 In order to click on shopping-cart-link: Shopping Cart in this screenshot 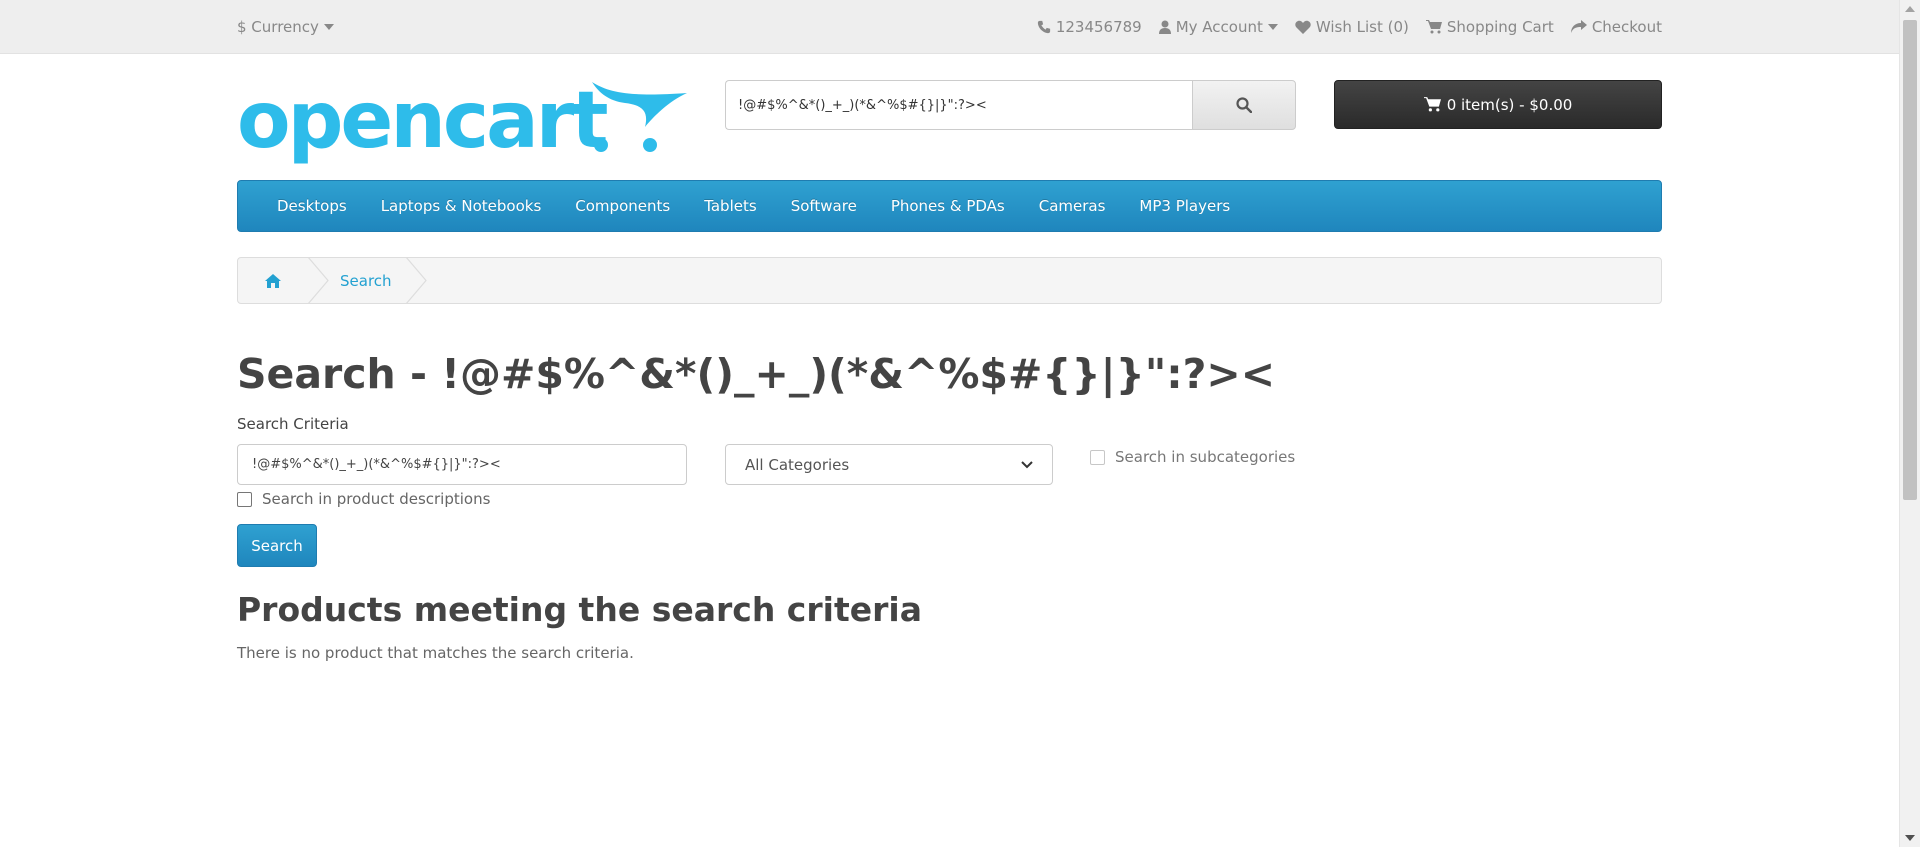, I will do `click(1489, 27)`.